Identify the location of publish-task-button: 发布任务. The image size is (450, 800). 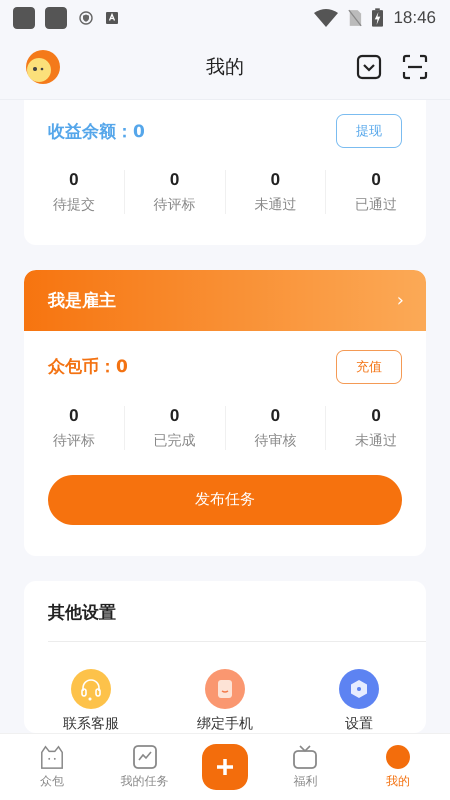
(225, 499).